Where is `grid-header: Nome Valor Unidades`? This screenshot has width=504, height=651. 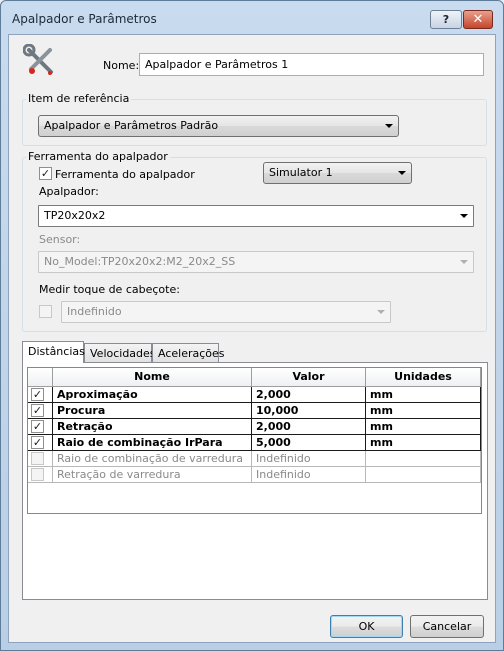
grid-header: Nome Valor Unidades is located at coordinates (254, 377).